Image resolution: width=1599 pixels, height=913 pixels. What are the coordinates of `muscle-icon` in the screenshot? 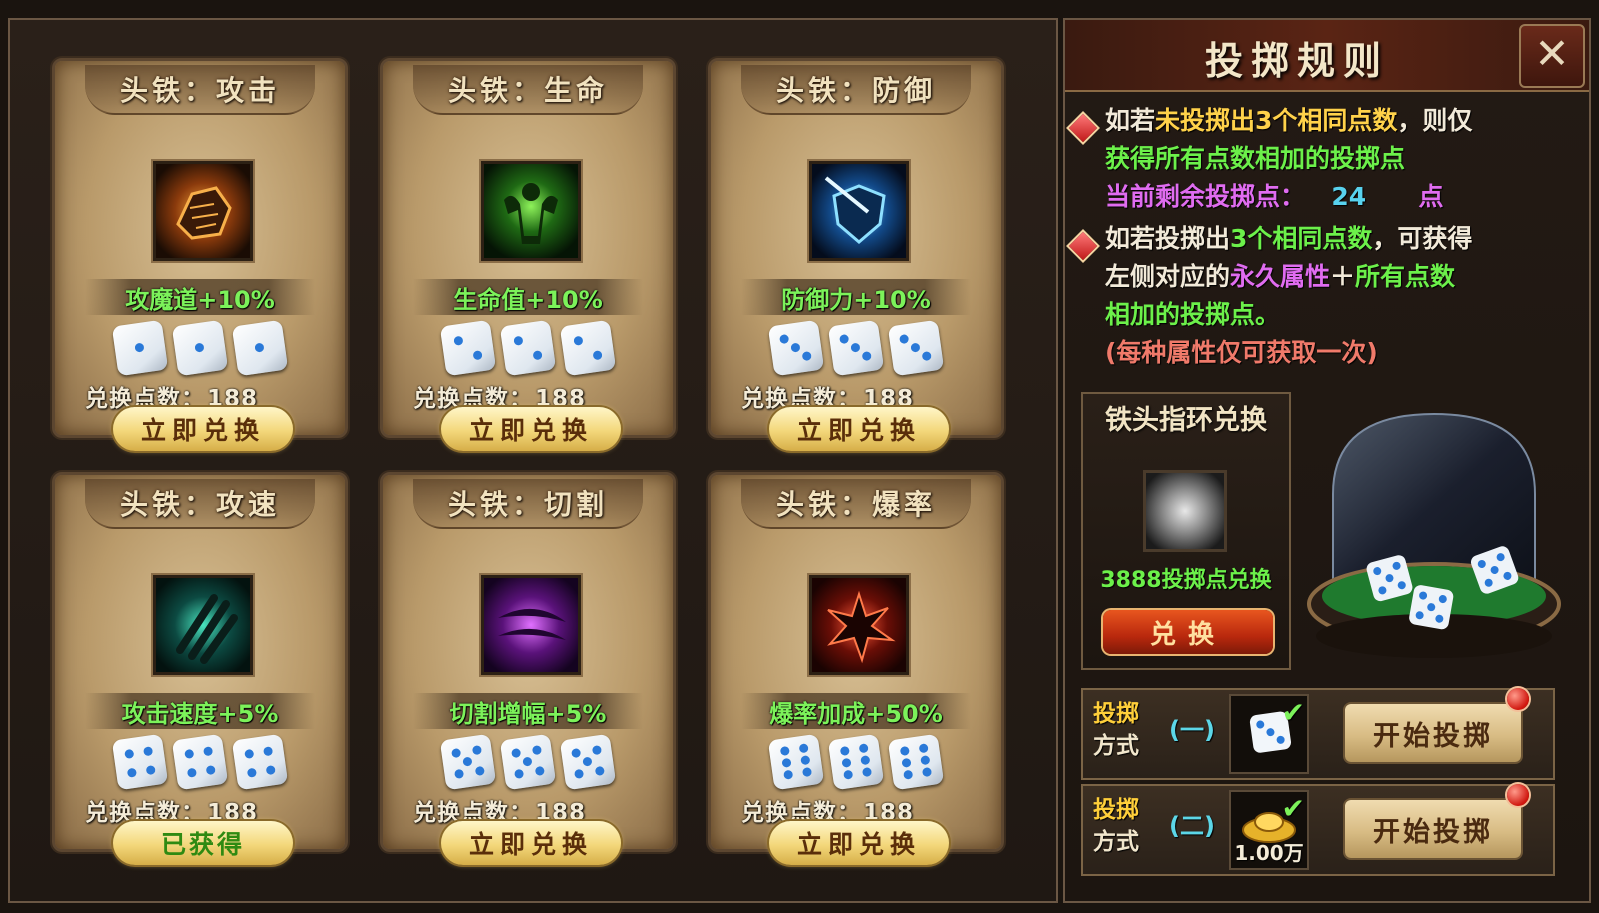 It's located at (531, 211).